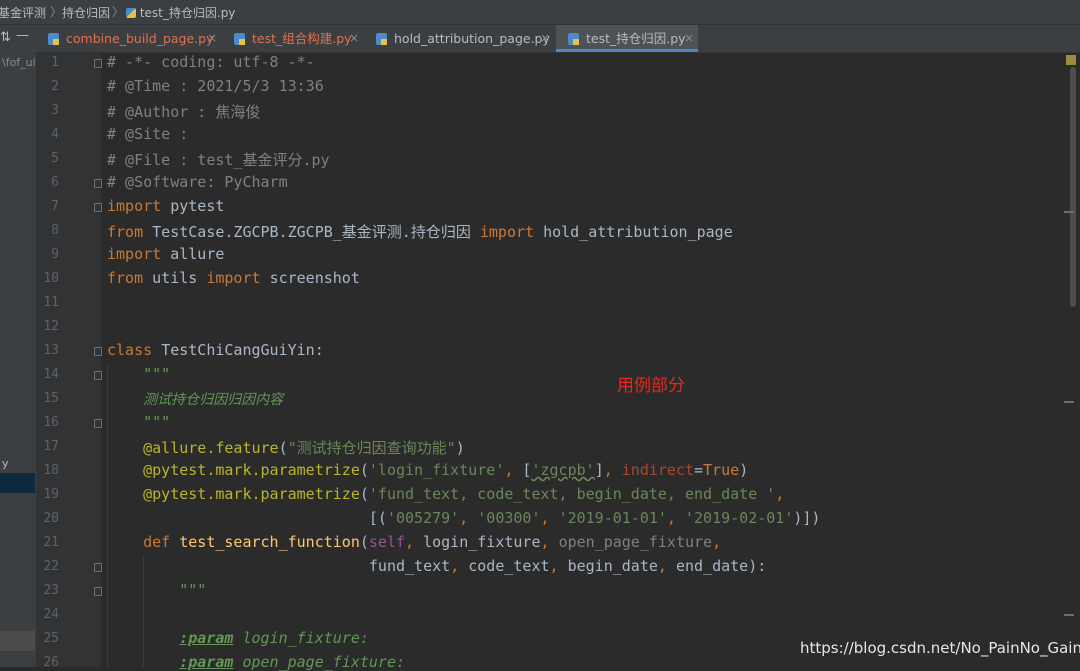  Describe the element at coordinates (215, 350) in the screenshot. I see `code-line-13: class TestChiCangGuiYin:` at that location.